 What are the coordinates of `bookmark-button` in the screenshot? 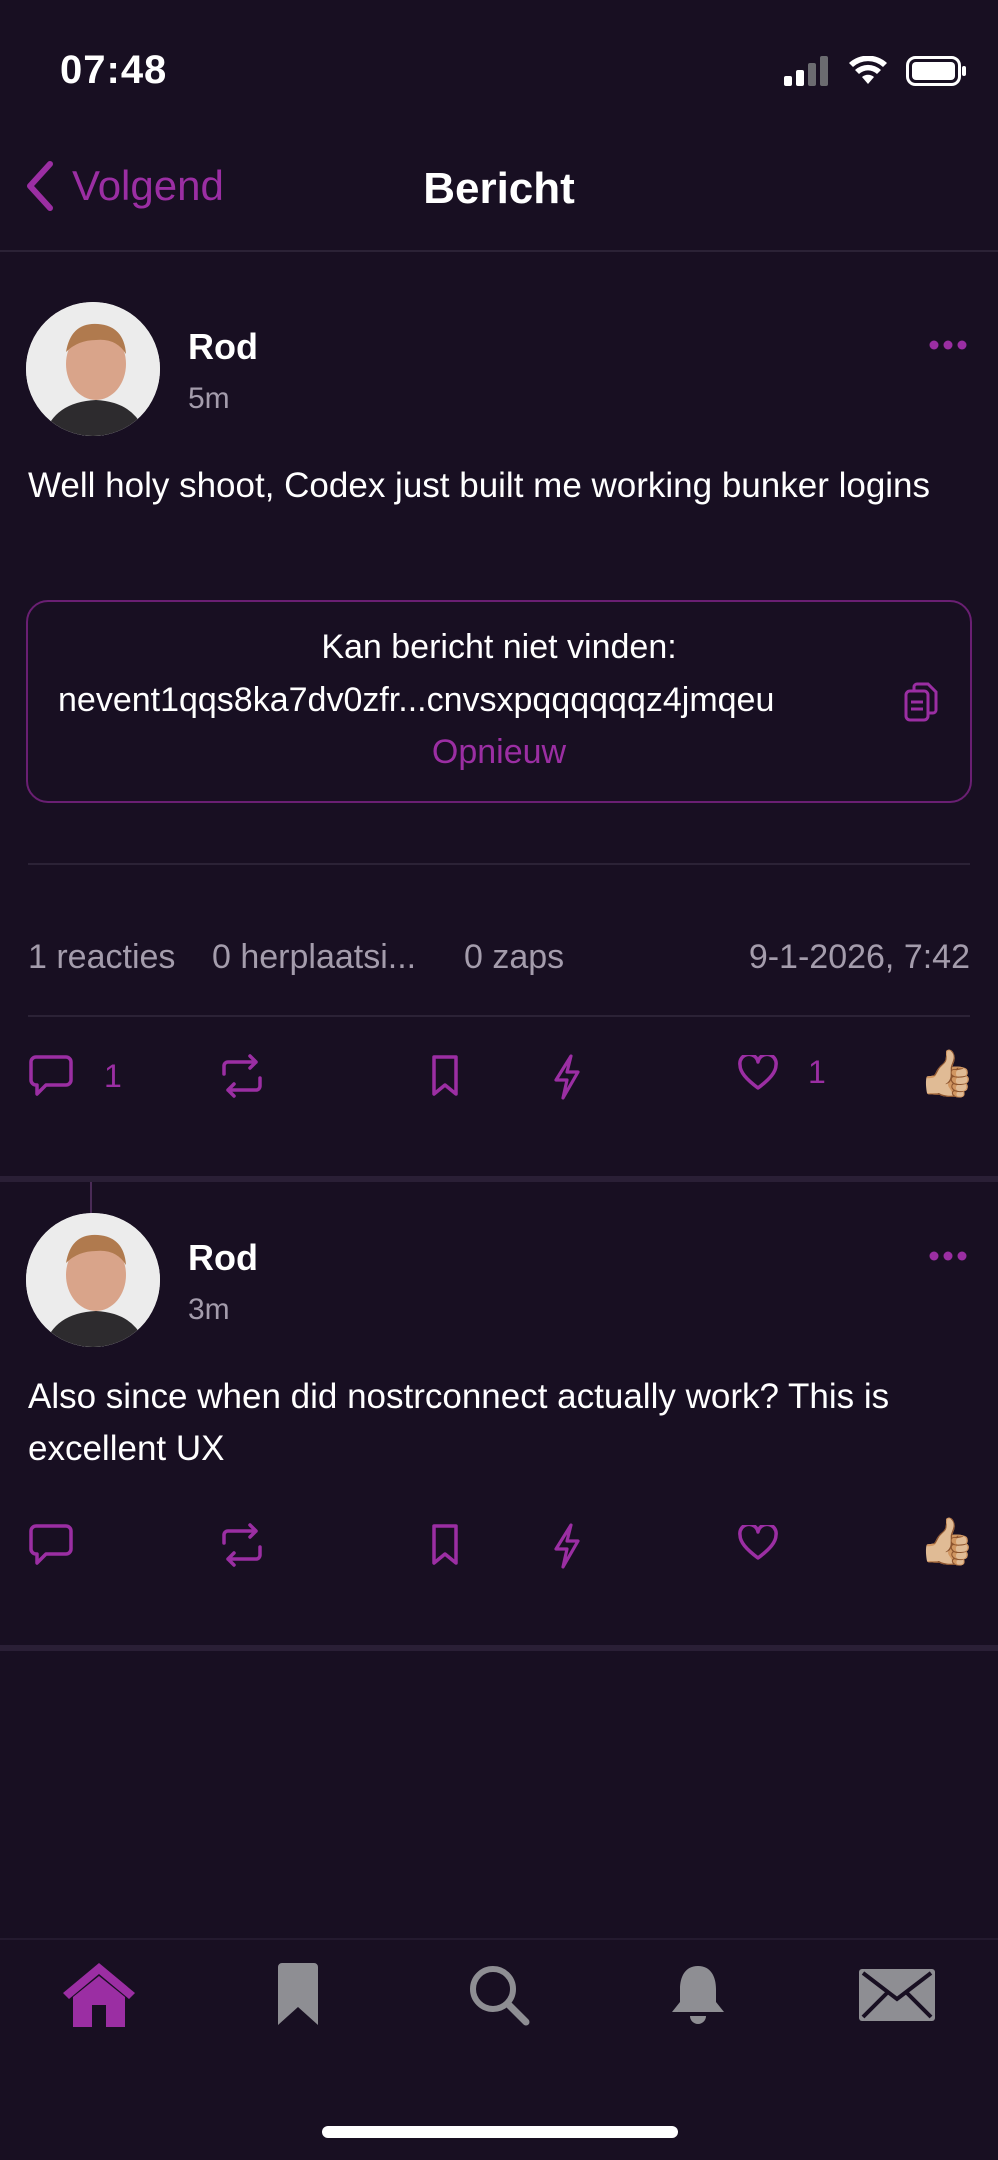 It's located at (445, 1076).